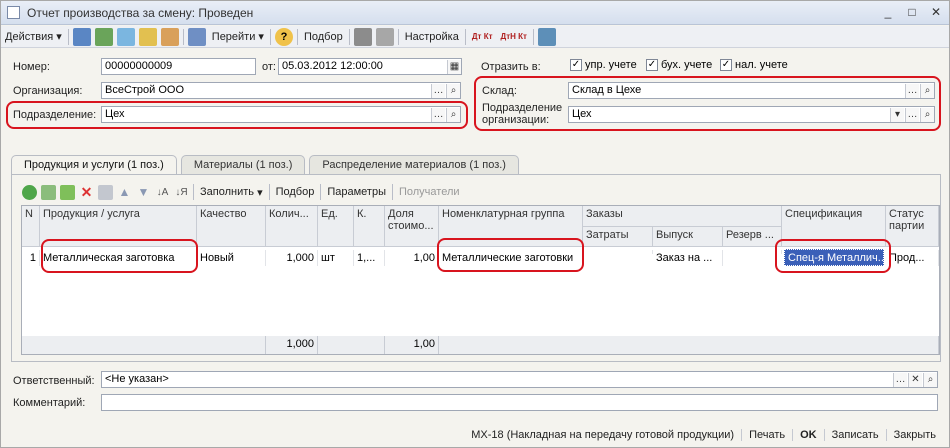 Image resolution: width=950 pixels, height=448 pixels. I want to click on print-button: Печать, so click(766, 435).